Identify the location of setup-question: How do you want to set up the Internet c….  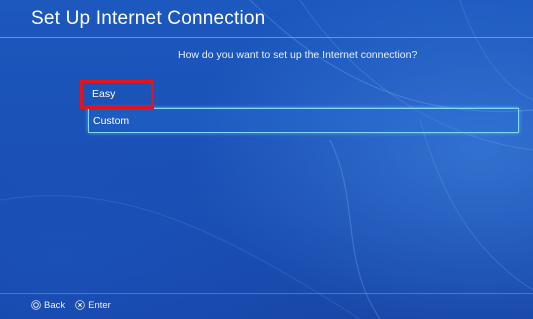
(298, 55).